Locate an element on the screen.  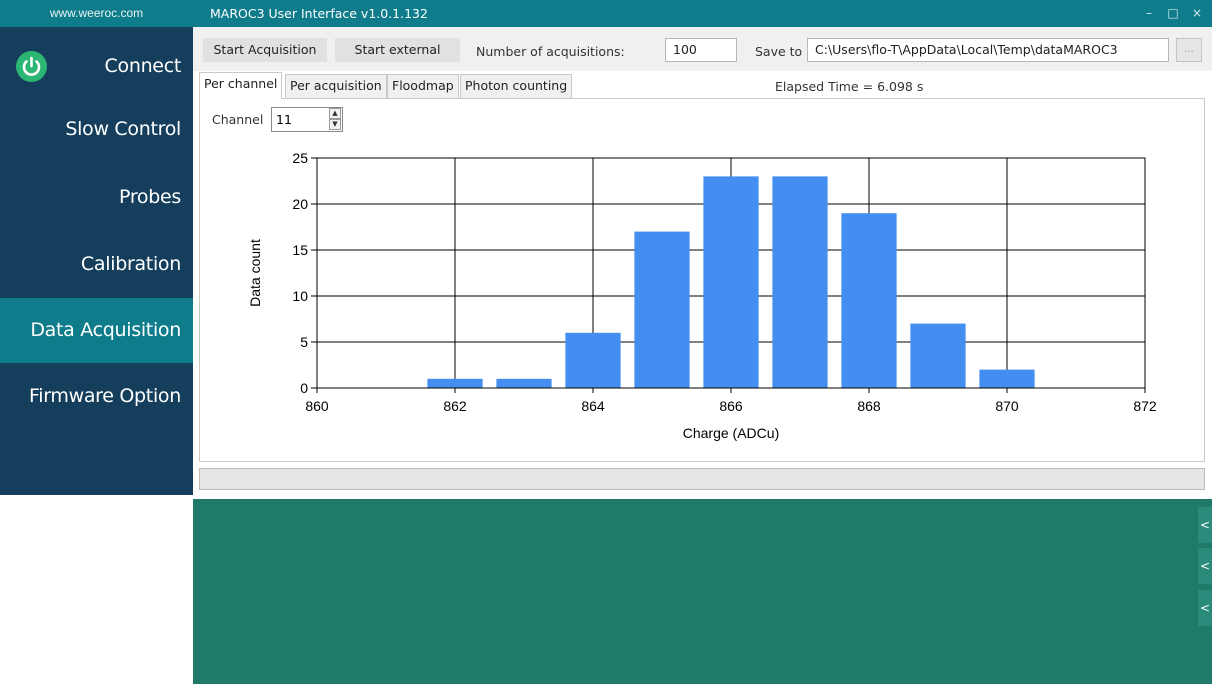
sidebar-item-probes: Probes is located at coordinates (96, 197).